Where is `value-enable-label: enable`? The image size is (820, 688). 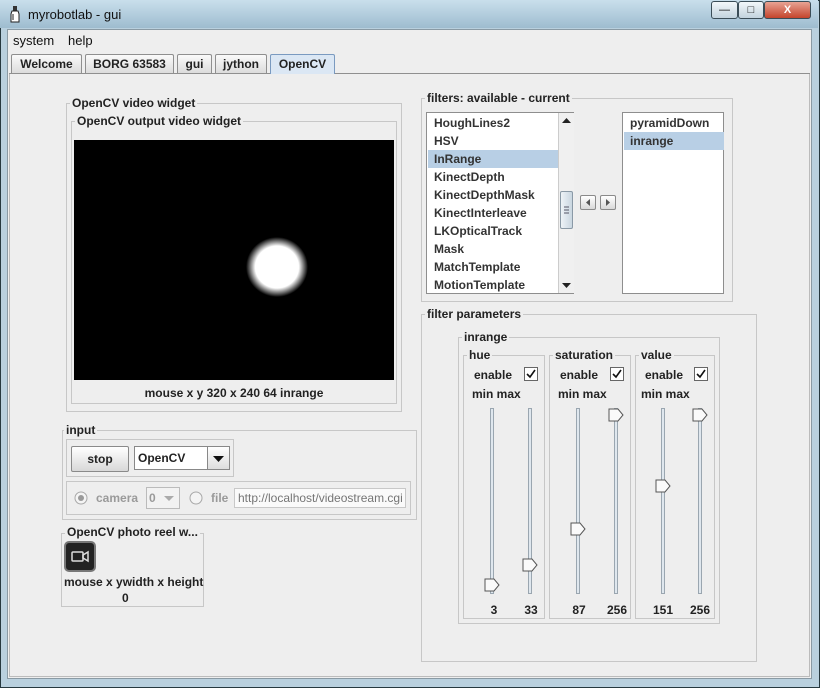
value-enable-label: enable is located at coordinates (664, 375).